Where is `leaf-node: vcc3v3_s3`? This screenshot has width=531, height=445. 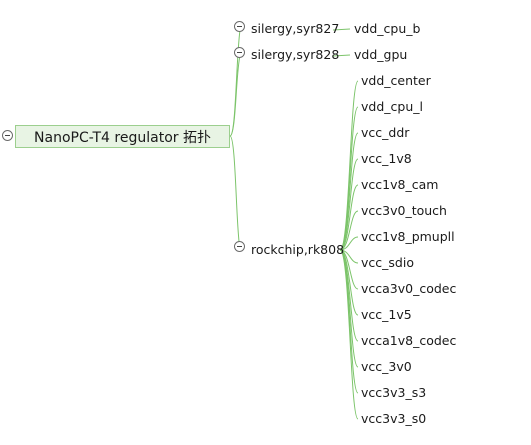 leaf-node: vcc3v3_s3 is located at coordinates (393, 393).